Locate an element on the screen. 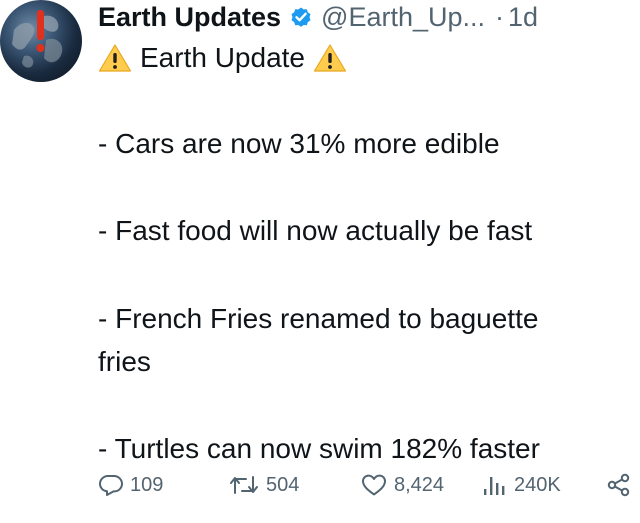  reply-count: 109 is located at coordinates (147, 484).